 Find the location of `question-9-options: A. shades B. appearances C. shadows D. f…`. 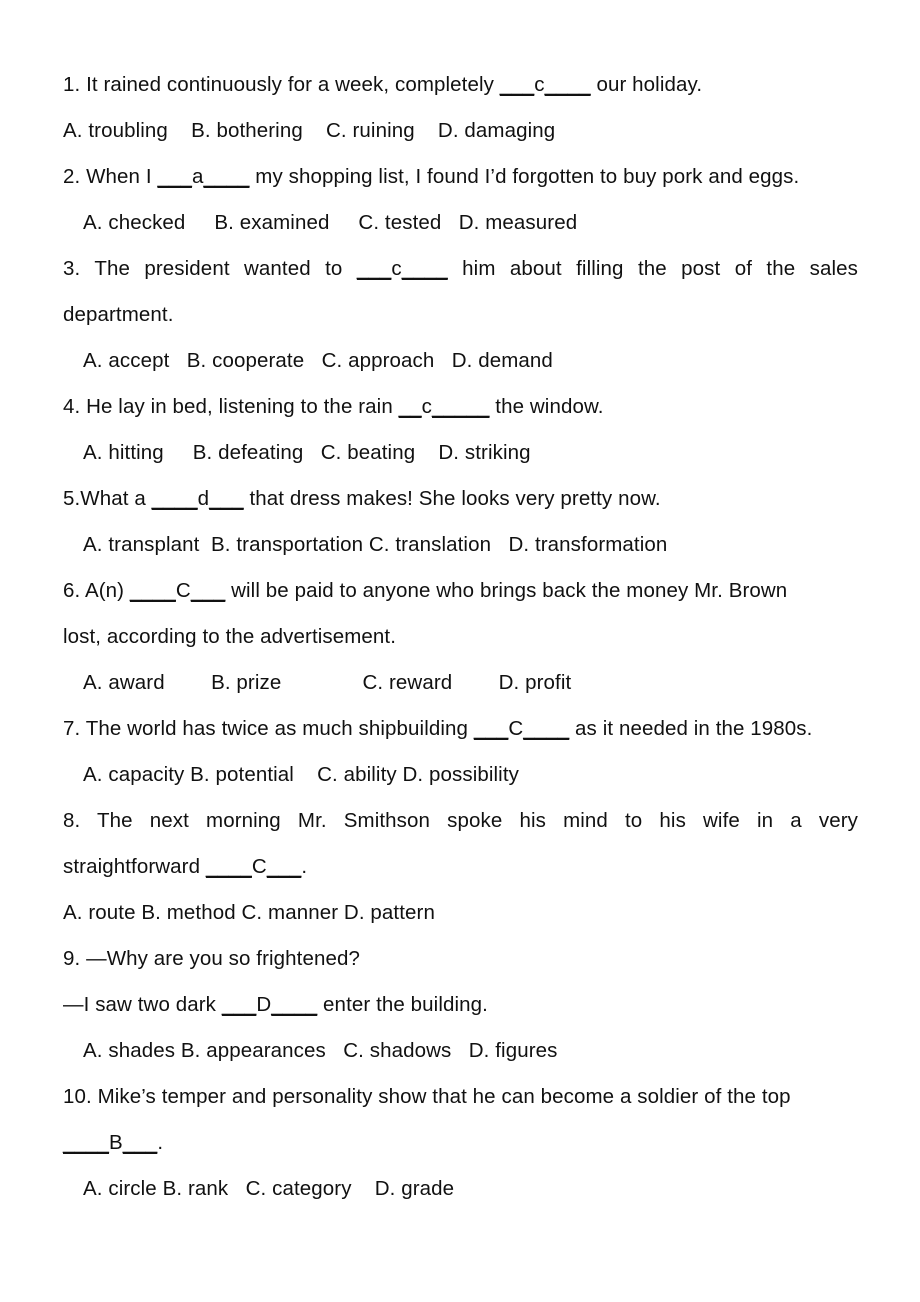

question-9-options: A. shades B. appearances C. shadows D. f… is located at coordinates (460, 1051).